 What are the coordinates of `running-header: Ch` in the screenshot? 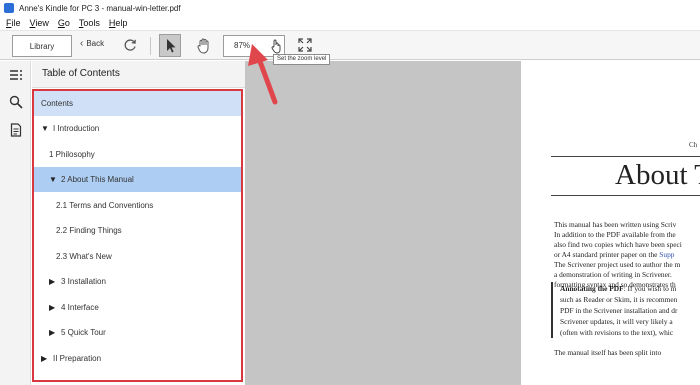 It's located at (693, 145).